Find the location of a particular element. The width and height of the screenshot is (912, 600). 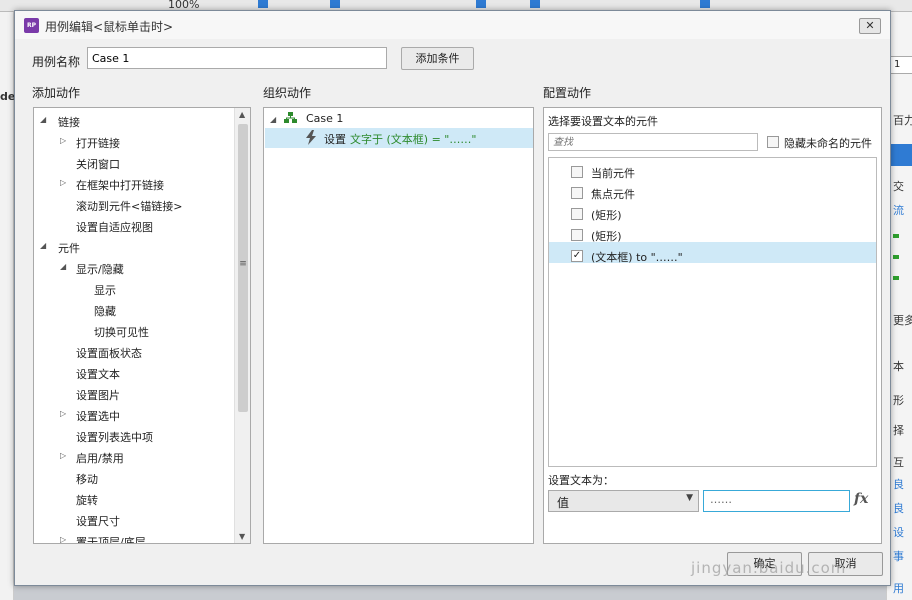

add-actions-header: 添加动作 is located at coordinates (56, 93).